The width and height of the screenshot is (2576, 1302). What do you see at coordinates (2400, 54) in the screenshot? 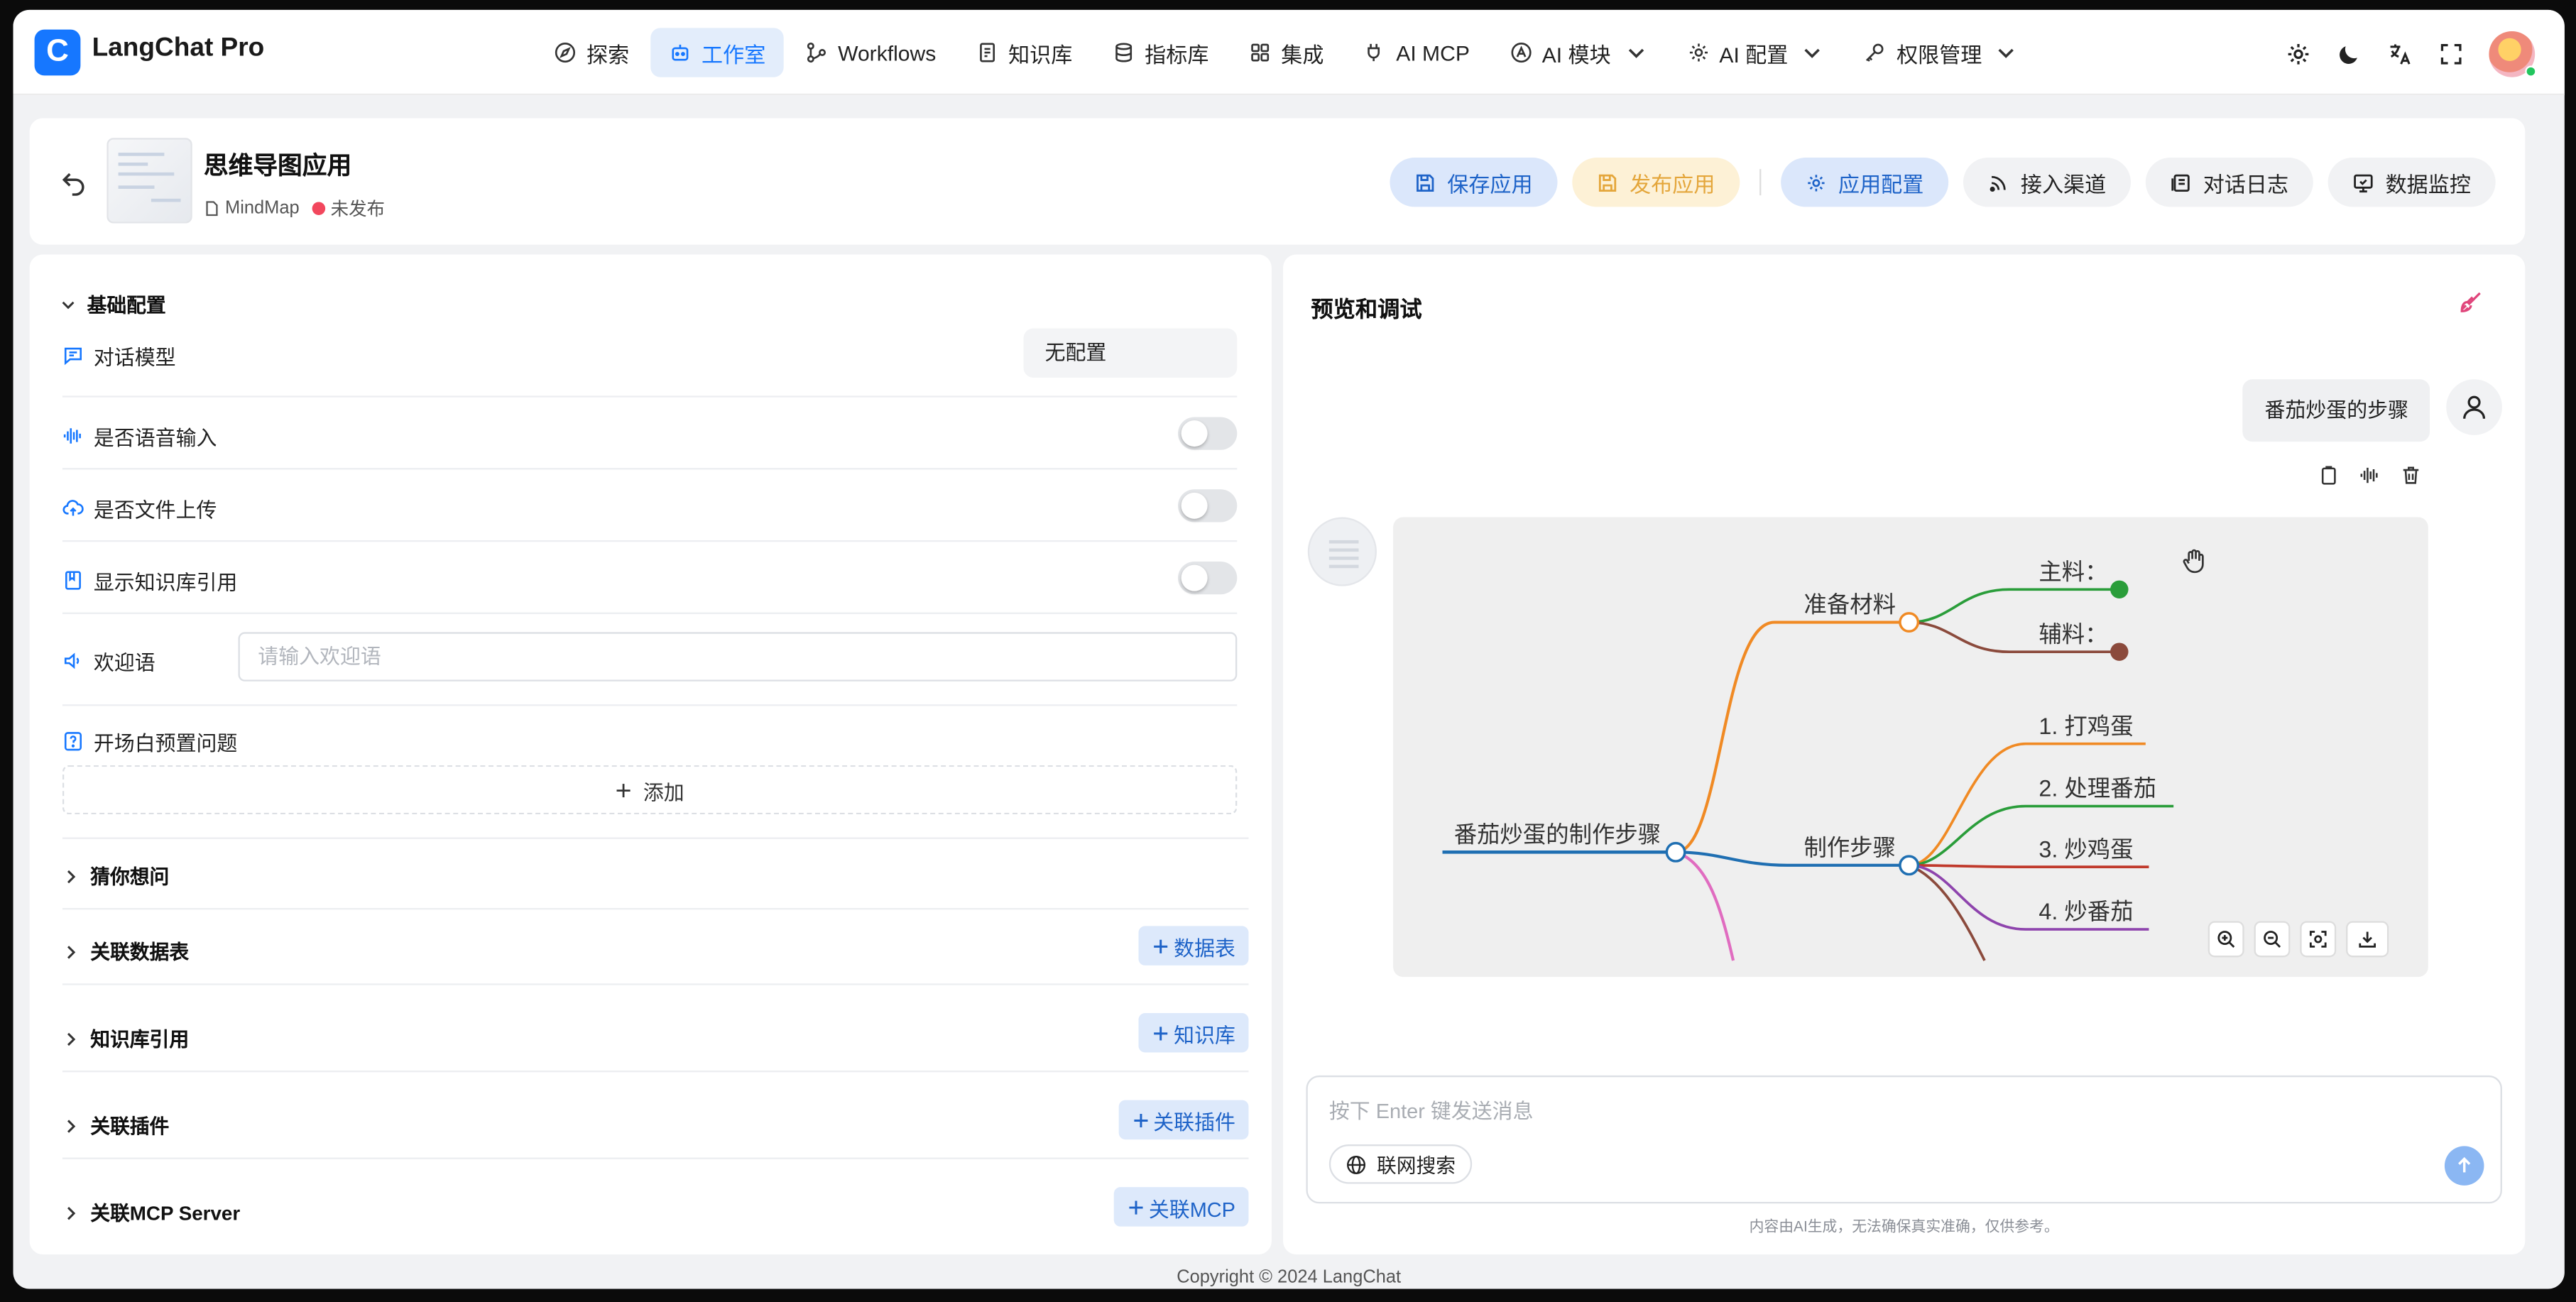
I see `language-button` at bounding box center [2400, 54].